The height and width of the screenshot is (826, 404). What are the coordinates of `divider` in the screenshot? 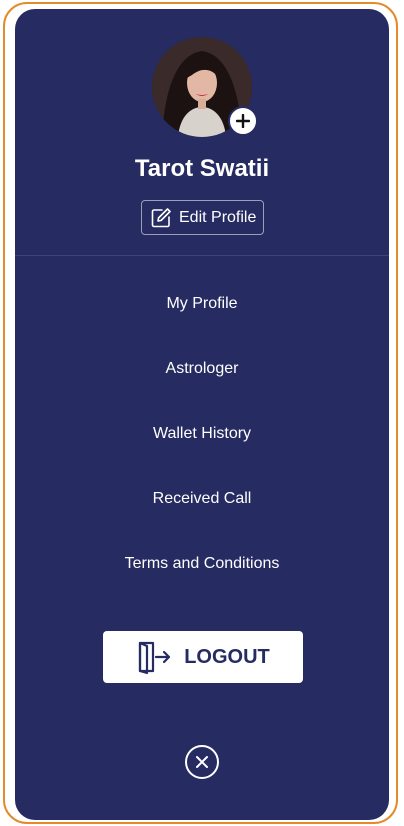 It's located at (202, 255).